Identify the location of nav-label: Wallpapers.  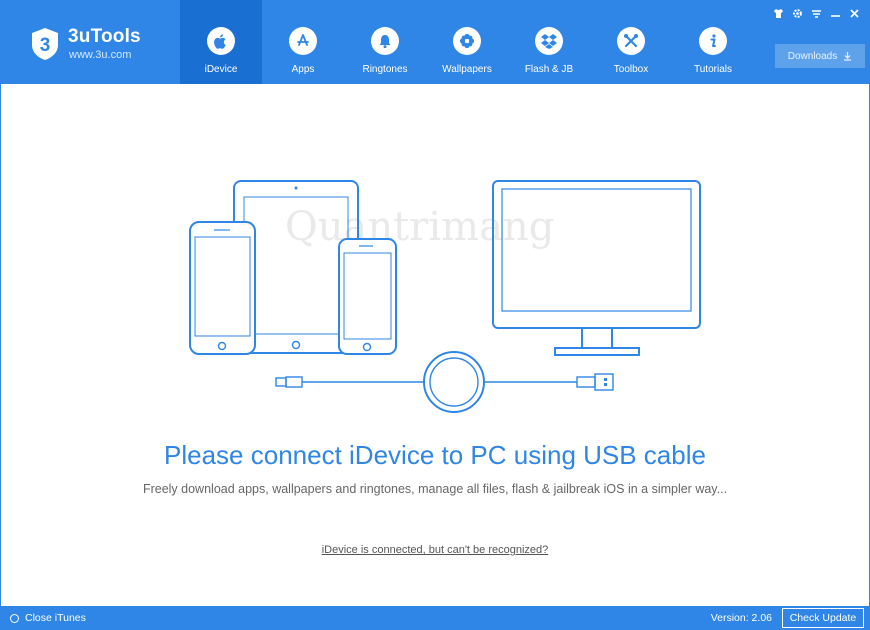
(467, 69).